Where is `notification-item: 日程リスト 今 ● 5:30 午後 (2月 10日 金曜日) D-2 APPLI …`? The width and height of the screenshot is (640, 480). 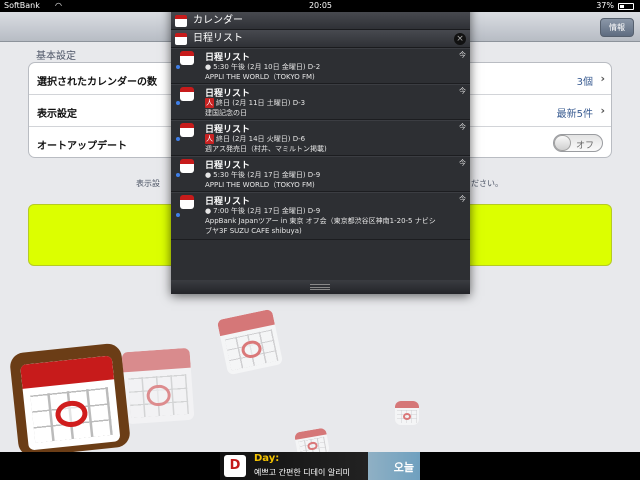 notification-item: 日程リスト 今 ● 5:30 午後 (2月 10日 金曜日) D-2 APPLI … is located at coordinates (320, 66).